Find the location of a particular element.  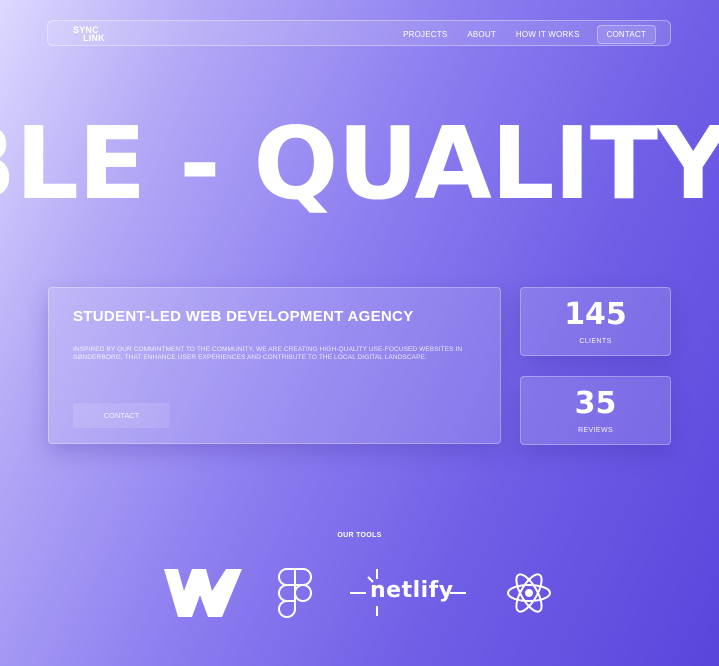

webflow-icon is located at coordinates (203, 593).